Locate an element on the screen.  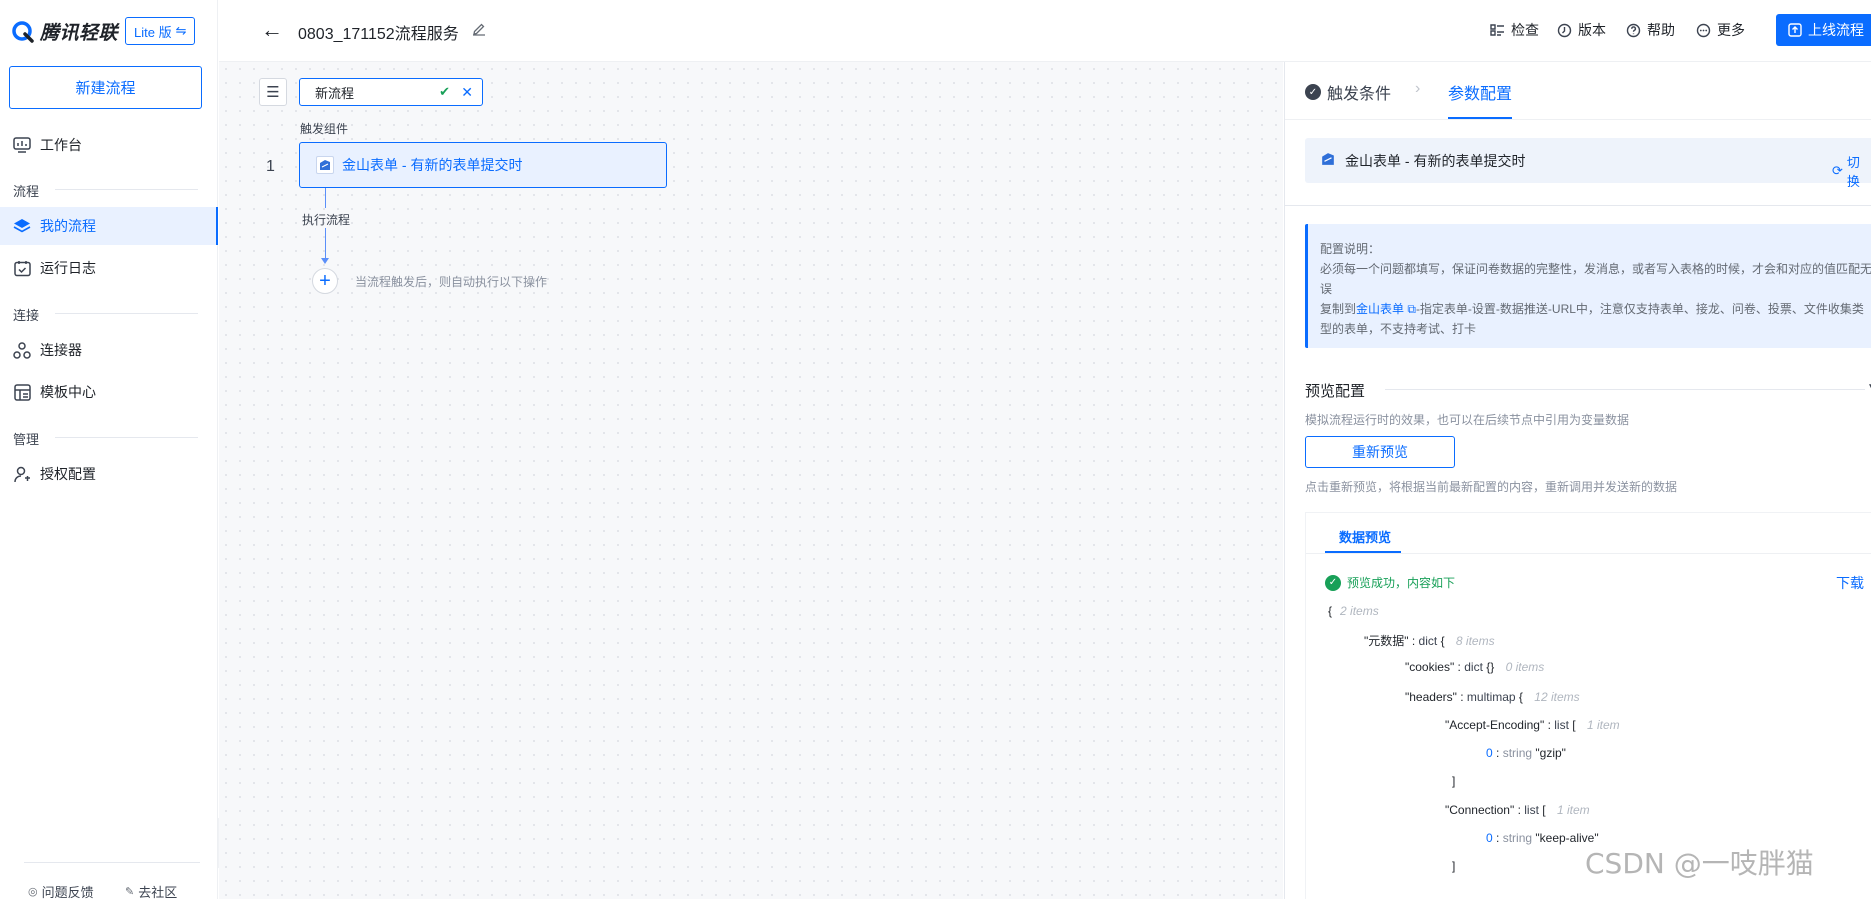
panel-tabs: ✓ 触发条件 › 参数配置 is located at coordinates (1578, 91).